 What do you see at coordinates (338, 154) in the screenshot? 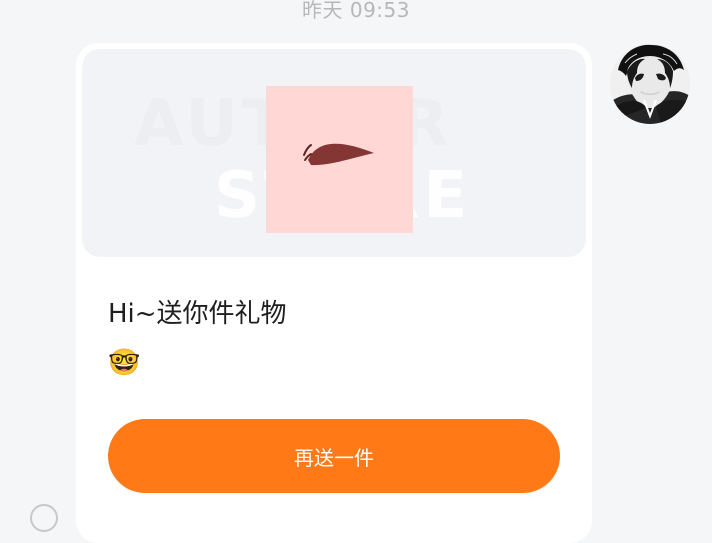
I see `gift-thumbnail-mark` at bounding box center [338, 154].